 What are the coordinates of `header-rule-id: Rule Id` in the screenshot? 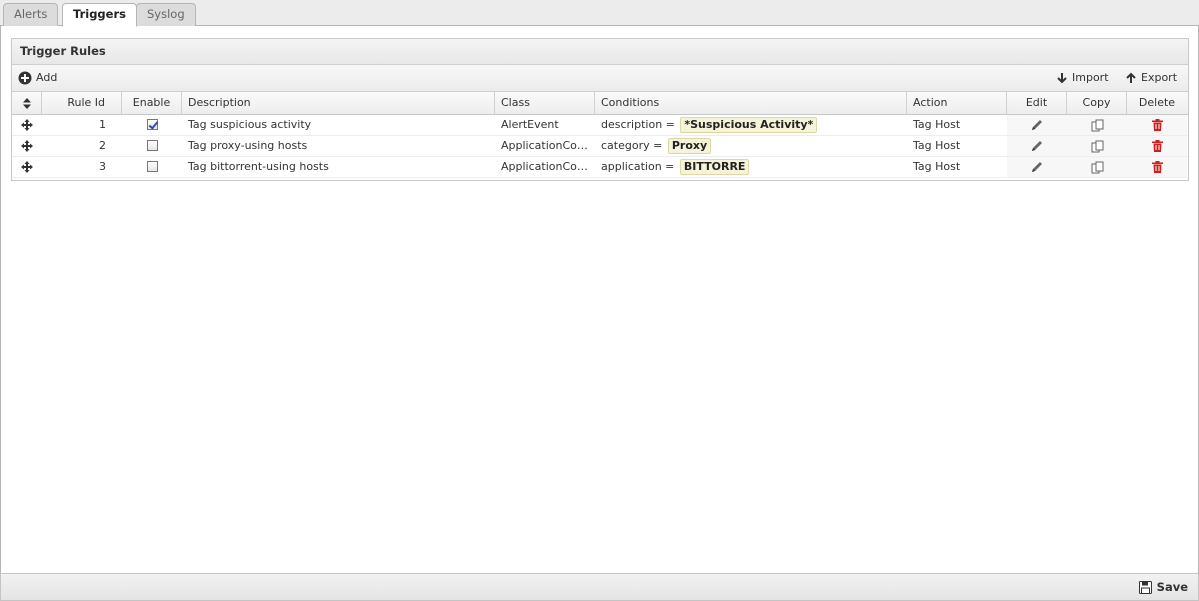 It's located at (82, 103).